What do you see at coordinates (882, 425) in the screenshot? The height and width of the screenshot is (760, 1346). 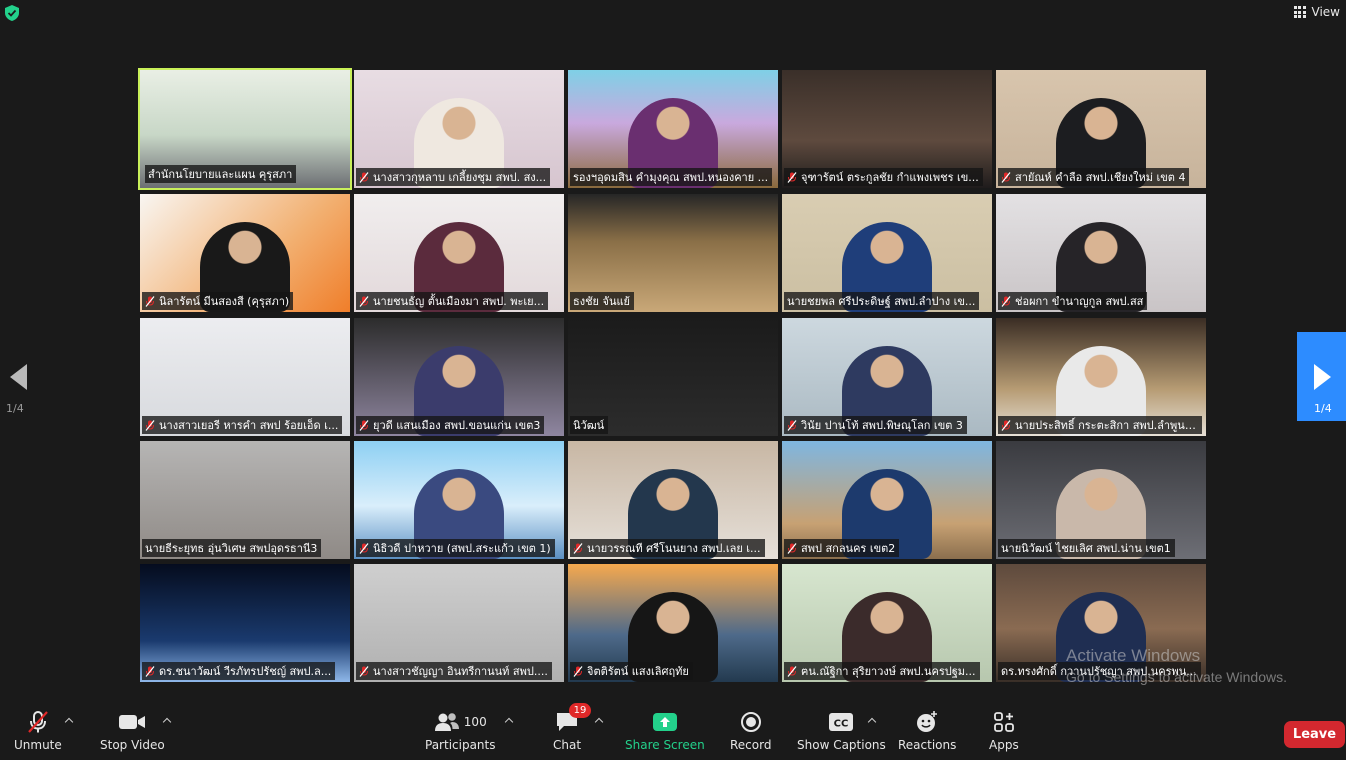 I see `participant-name: วินัย ปานโท้ สพป.พิษณุโลก เขต 3` at bounding box center [882, 425].